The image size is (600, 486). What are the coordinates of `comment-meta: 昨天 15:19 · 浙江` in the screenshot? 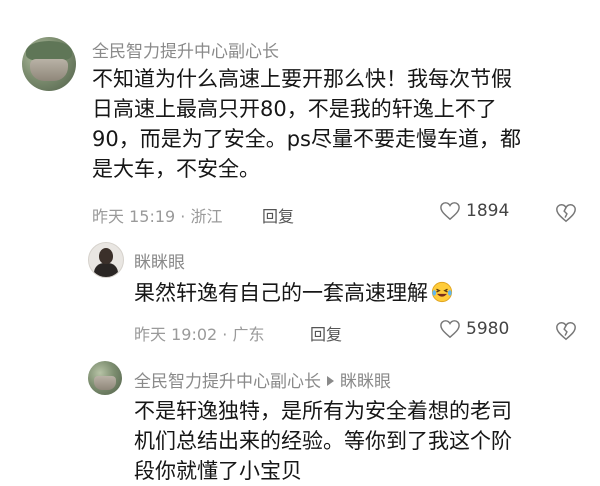 It's located at (157, 215).